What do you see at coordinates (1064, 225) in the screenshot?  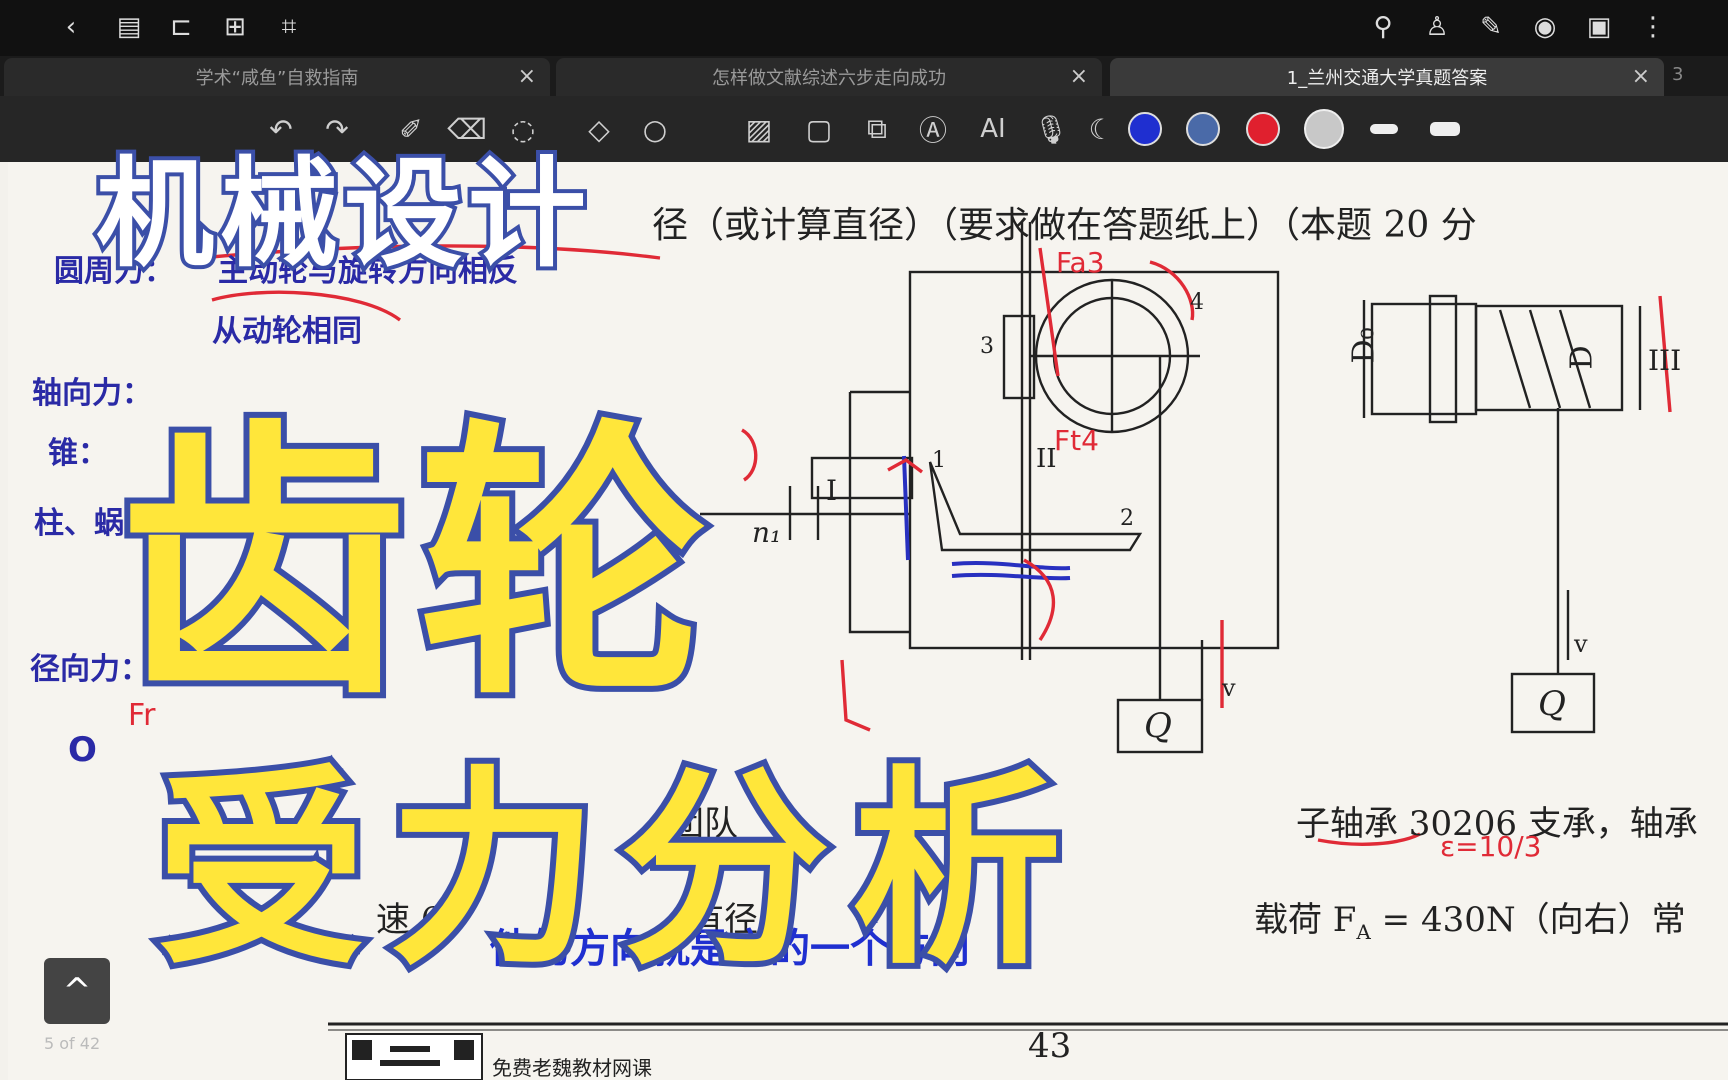 I see `question-header: 径（或计算直径）（要求做在答题纸上）（本题 20 分` at bounding box center [1064, 225].